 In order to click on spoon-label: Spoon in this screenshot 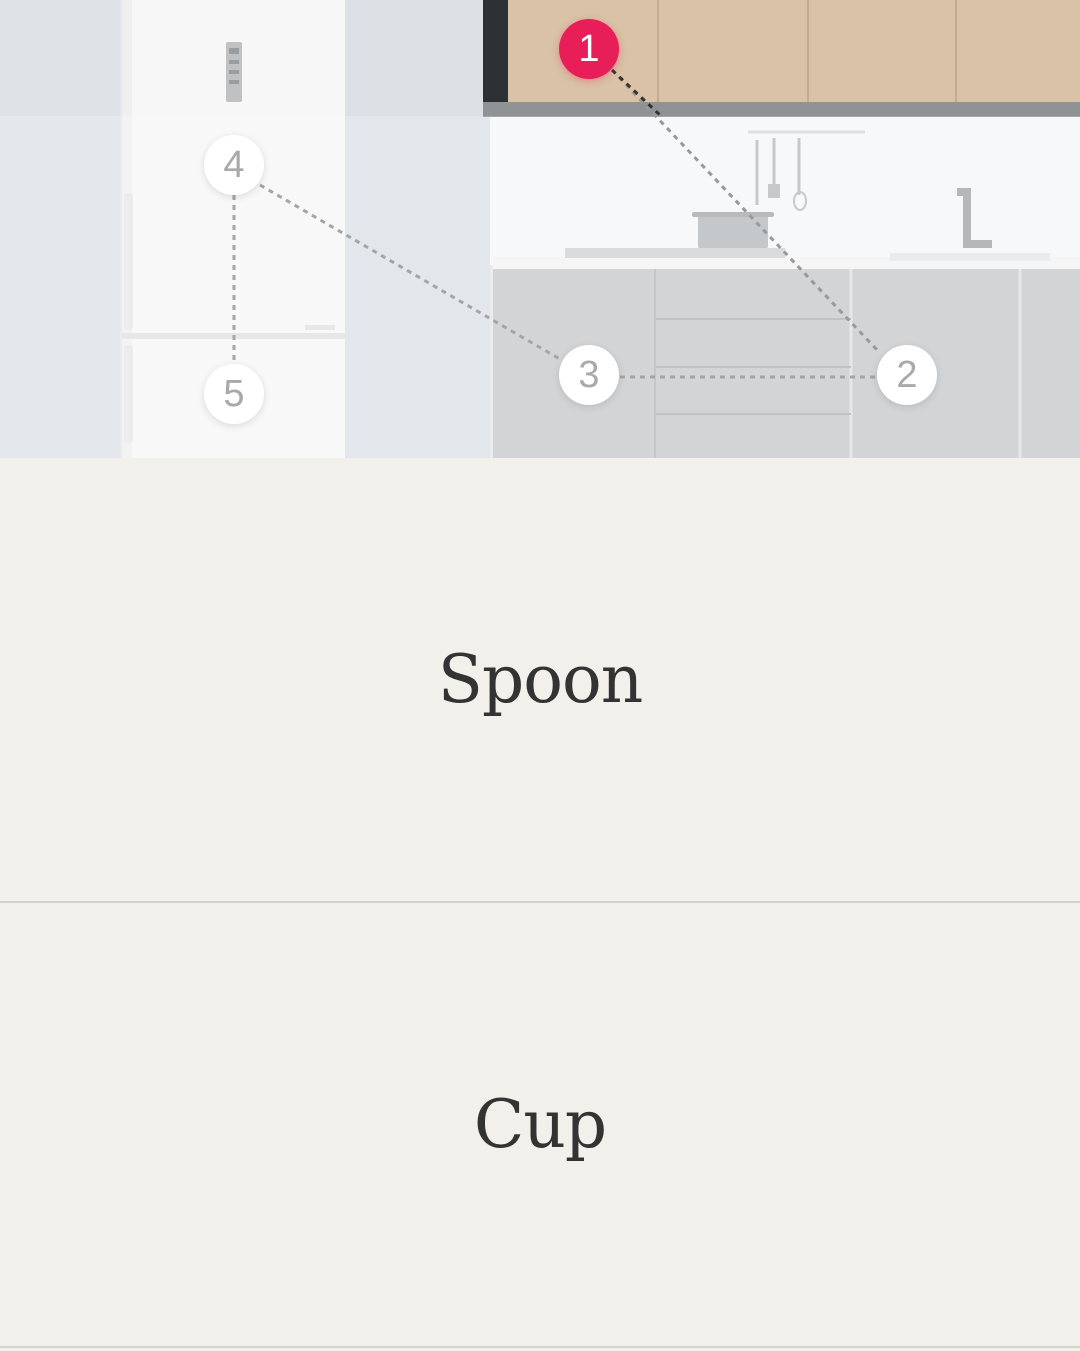, I will do `click(540, 679)`.